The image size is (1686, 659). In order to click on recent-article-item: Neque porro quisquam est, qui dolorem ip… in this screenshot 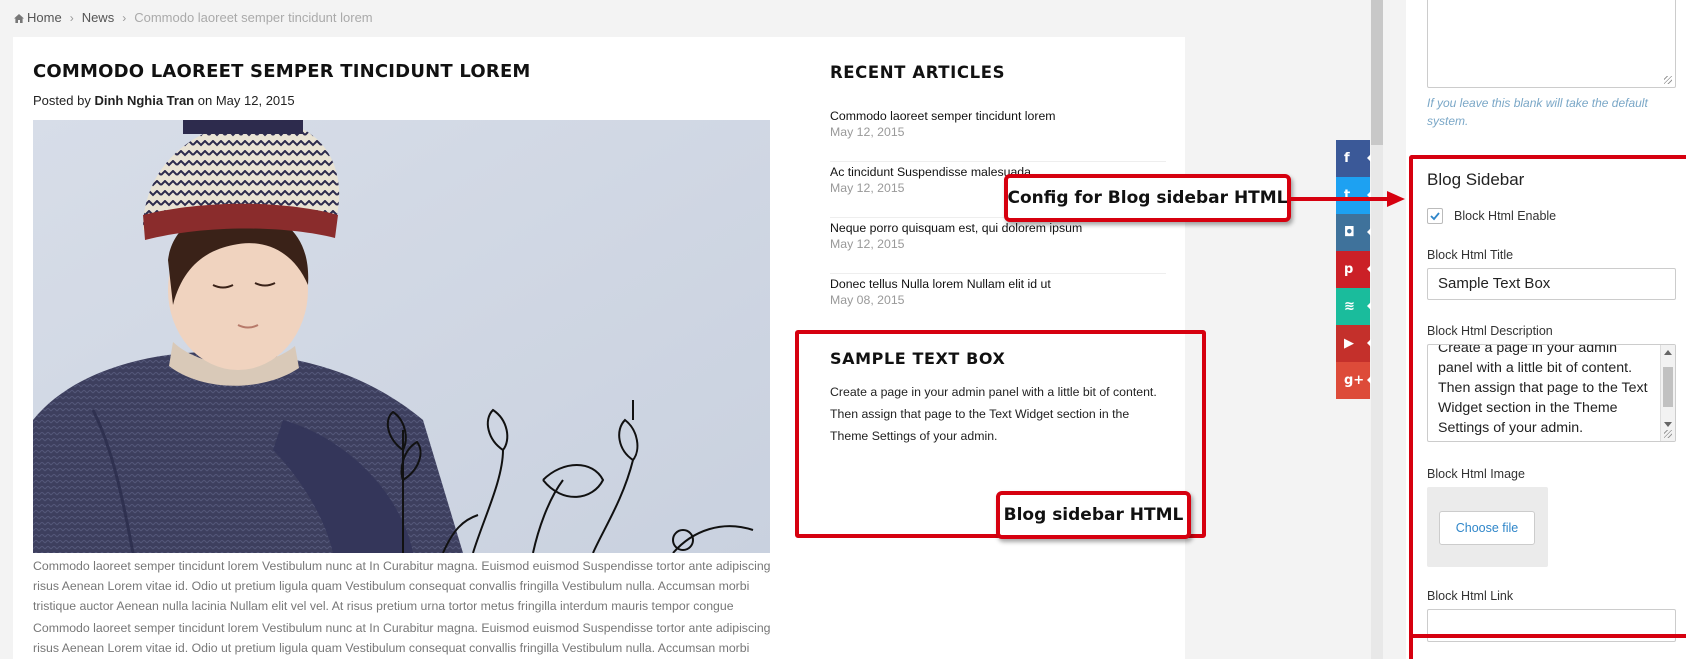, I will do `click(998, 246)`.